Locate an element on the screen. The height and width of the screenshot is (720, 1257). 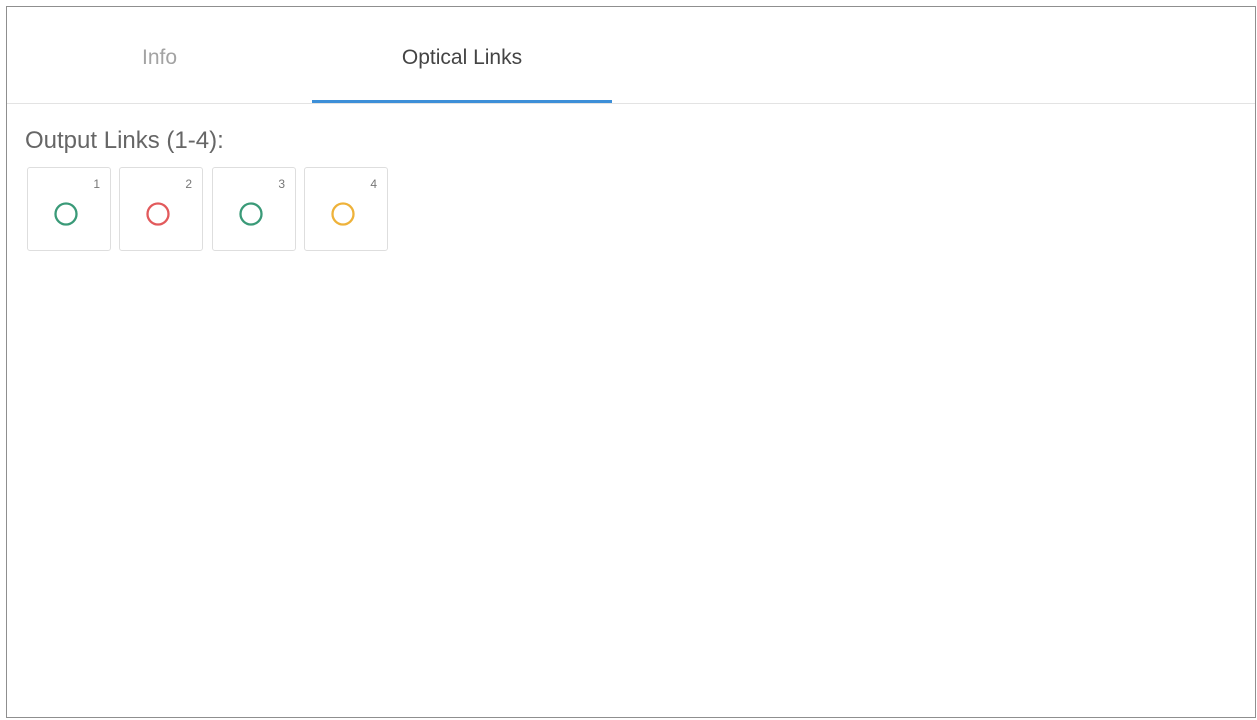
active-tab-indicator is located at coordinates (462, 101).